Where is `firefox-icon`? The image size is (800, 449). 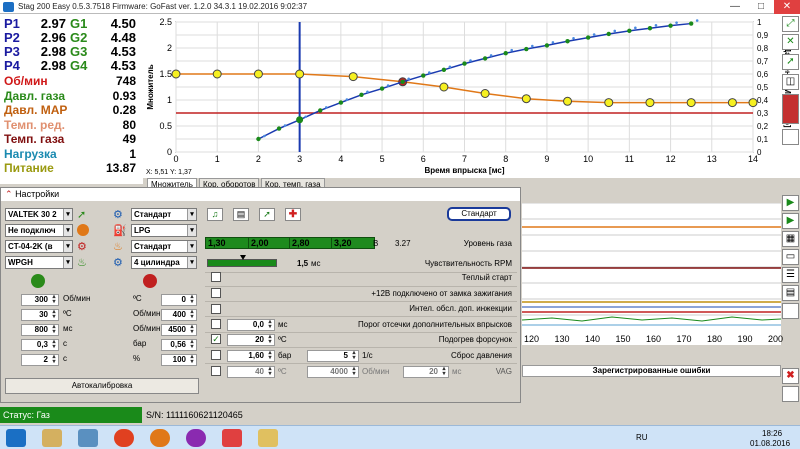 firefox-icon is located at coordinates (160, 438).